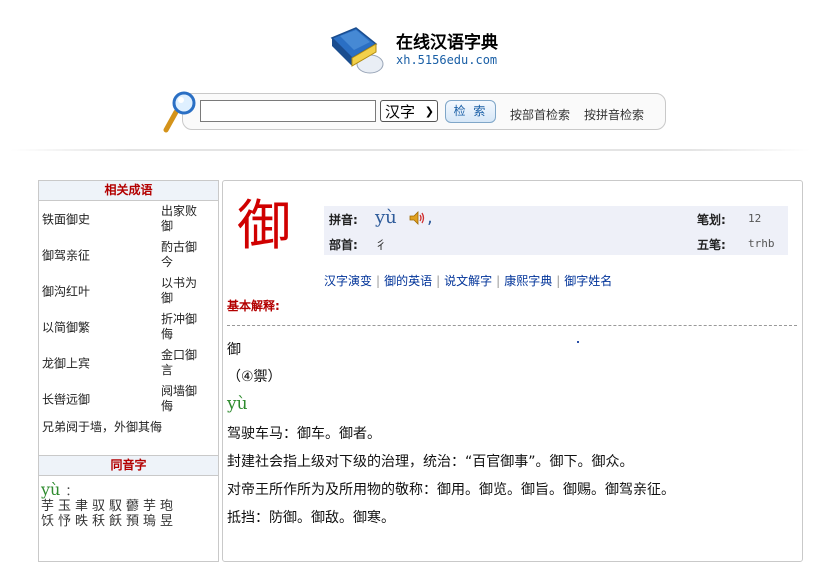 The height and width of the screenshot is (562, 823). Describe the element at coordinates (430, 462) in the screenshot. I see `definition-line: 封建社会指上级对下级的治理，统治：“百官御事”。御下。御众。` at that location.